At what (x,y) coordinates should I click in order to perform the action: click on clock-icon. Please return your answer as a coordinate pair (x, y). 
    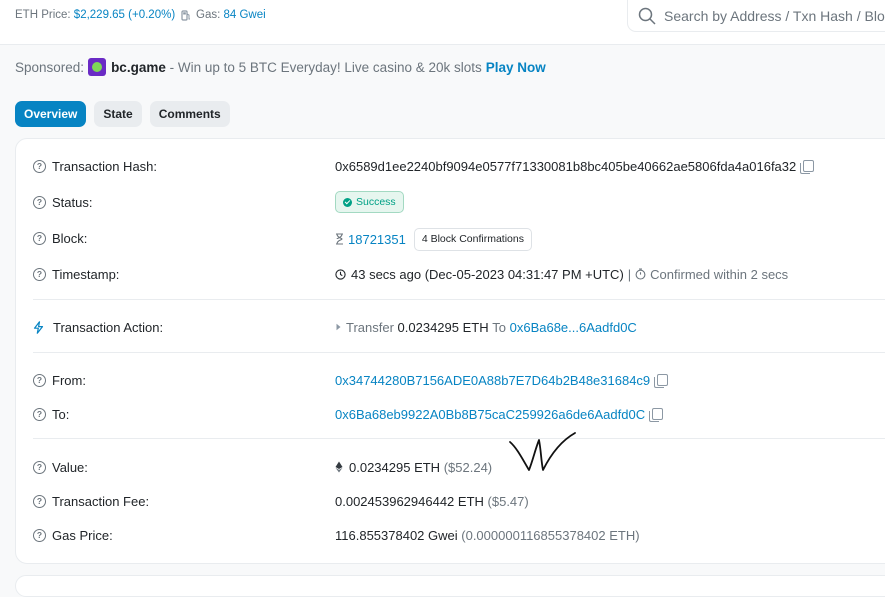
    Looking at the image, I should click on (340, 274).